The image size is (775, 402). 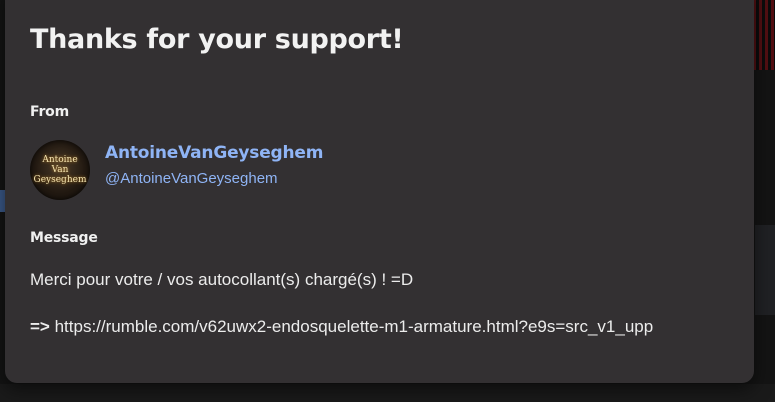 What do you see at coordinates (64, 238) in the screenshot?
I see `message-label: Message` at bounding box center [64, 238].